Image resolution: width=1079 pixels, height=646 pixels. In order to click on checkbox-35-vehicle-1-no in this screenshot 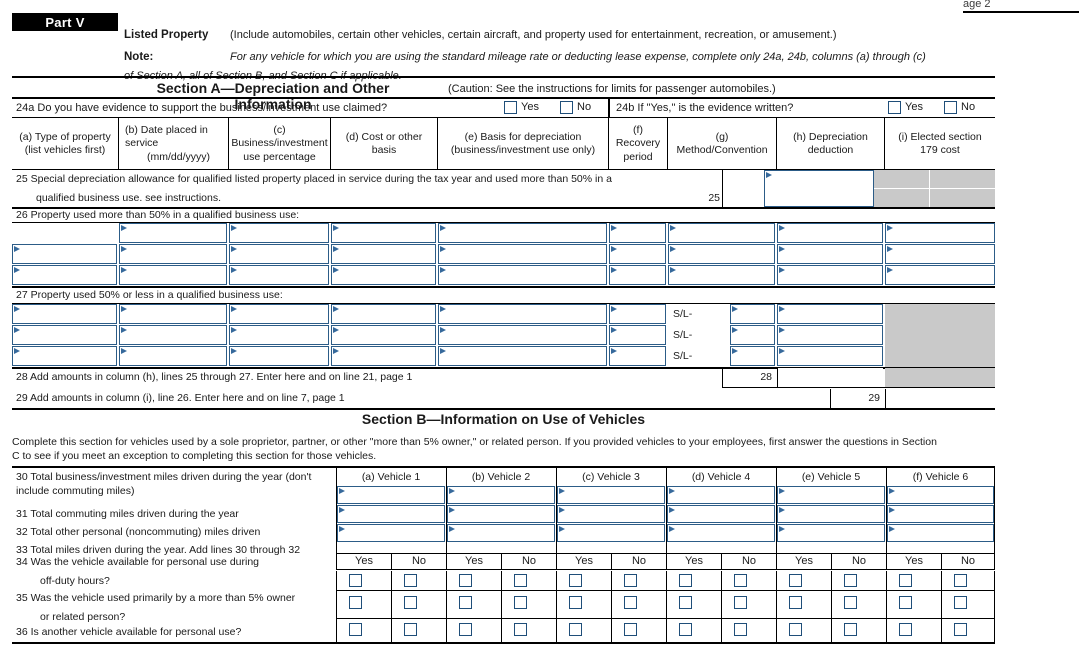, I will do `click(410, 602)`.